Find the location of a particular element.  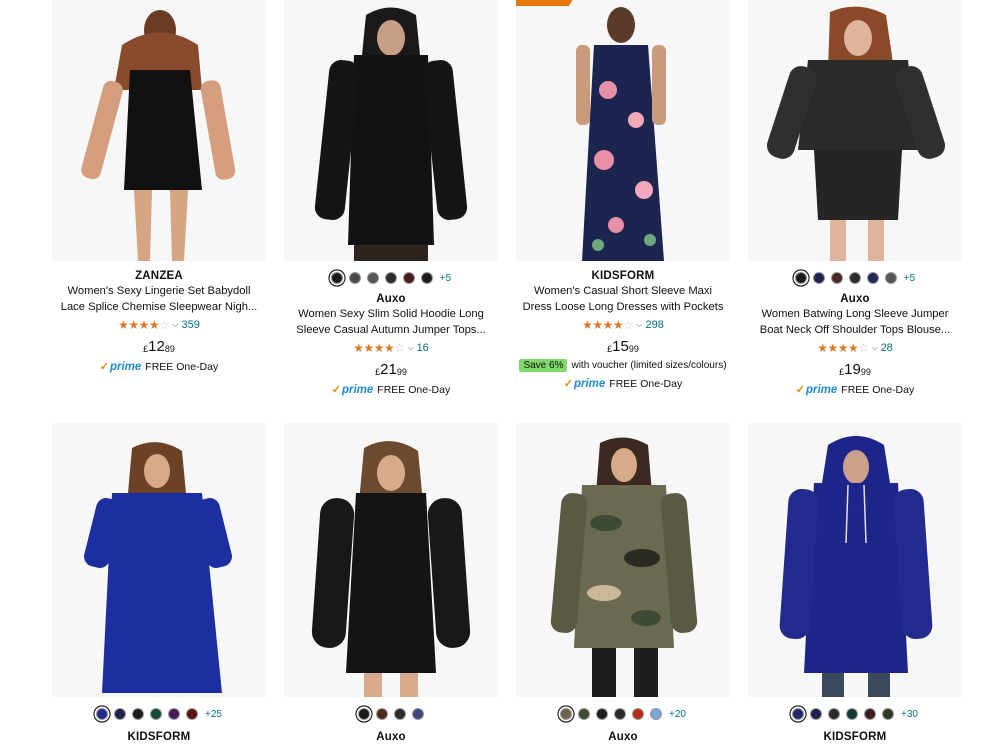

product-card: +25 KIDSFORM is located at coordinates (159, 583).